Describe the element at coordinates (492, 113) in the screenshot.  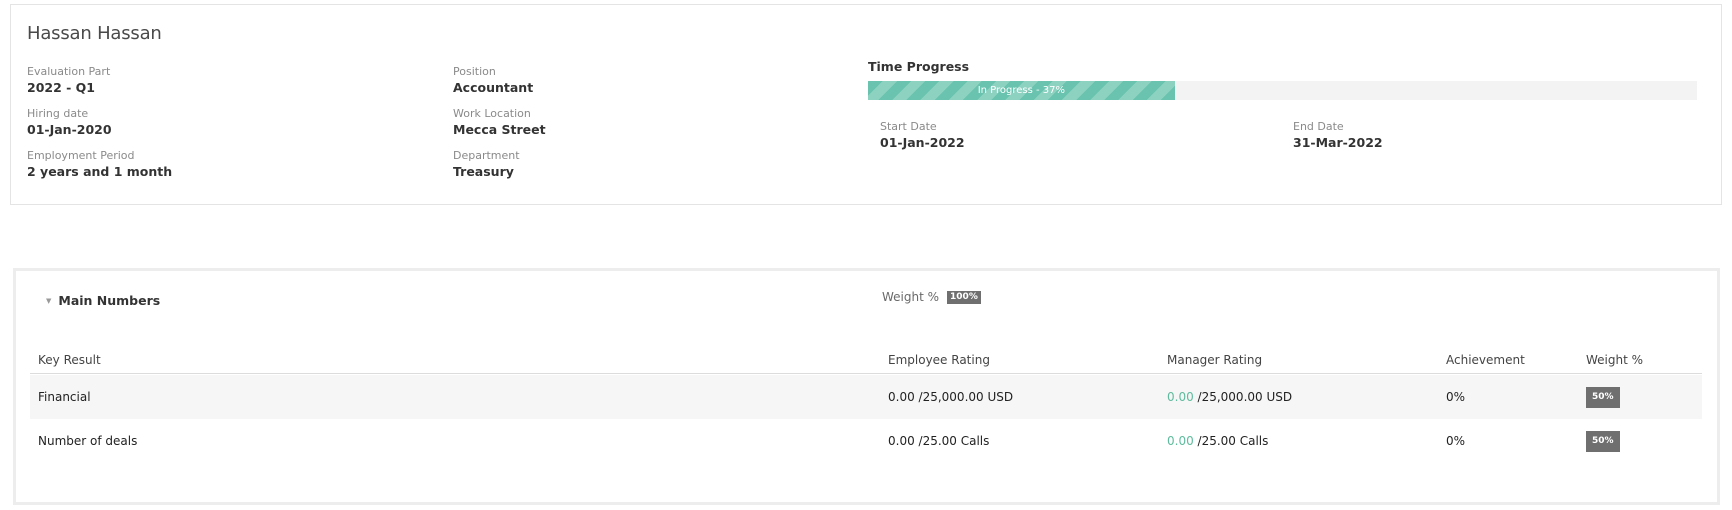
I see `field-label: Work Location` at that location.